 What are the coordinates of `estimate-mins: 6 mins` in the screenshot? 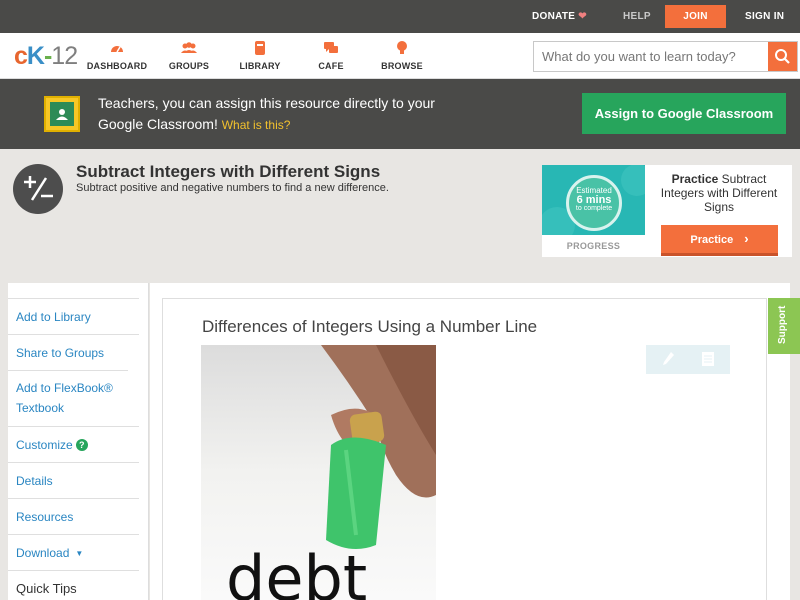 It's located at (594, 200).